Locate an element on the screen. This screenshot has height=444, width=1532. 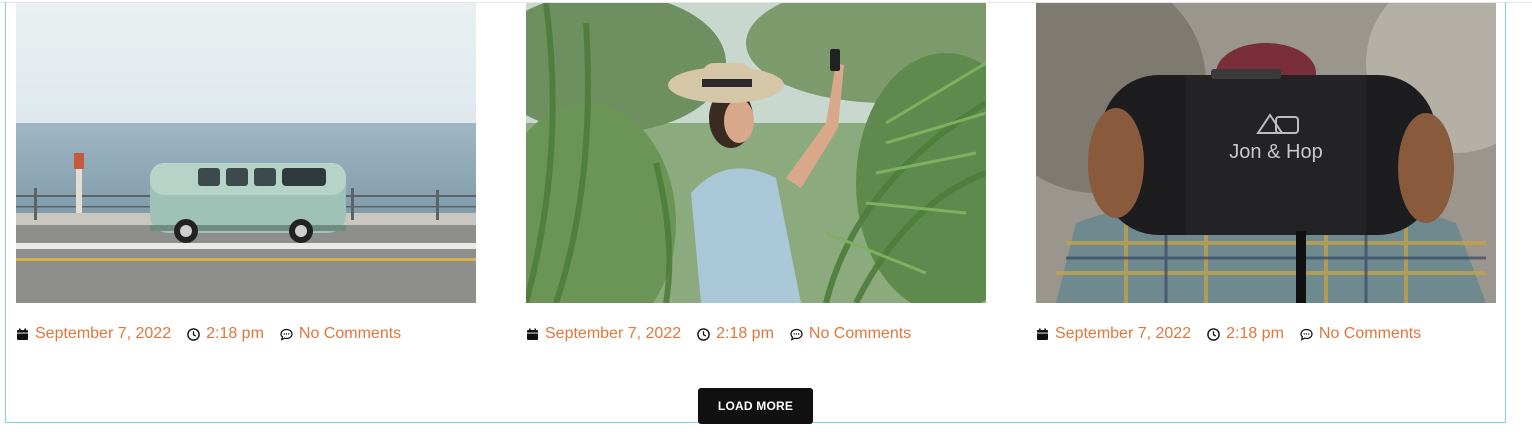
product-logo-text: Jon & Hop is located at coordinates (1275, 152).